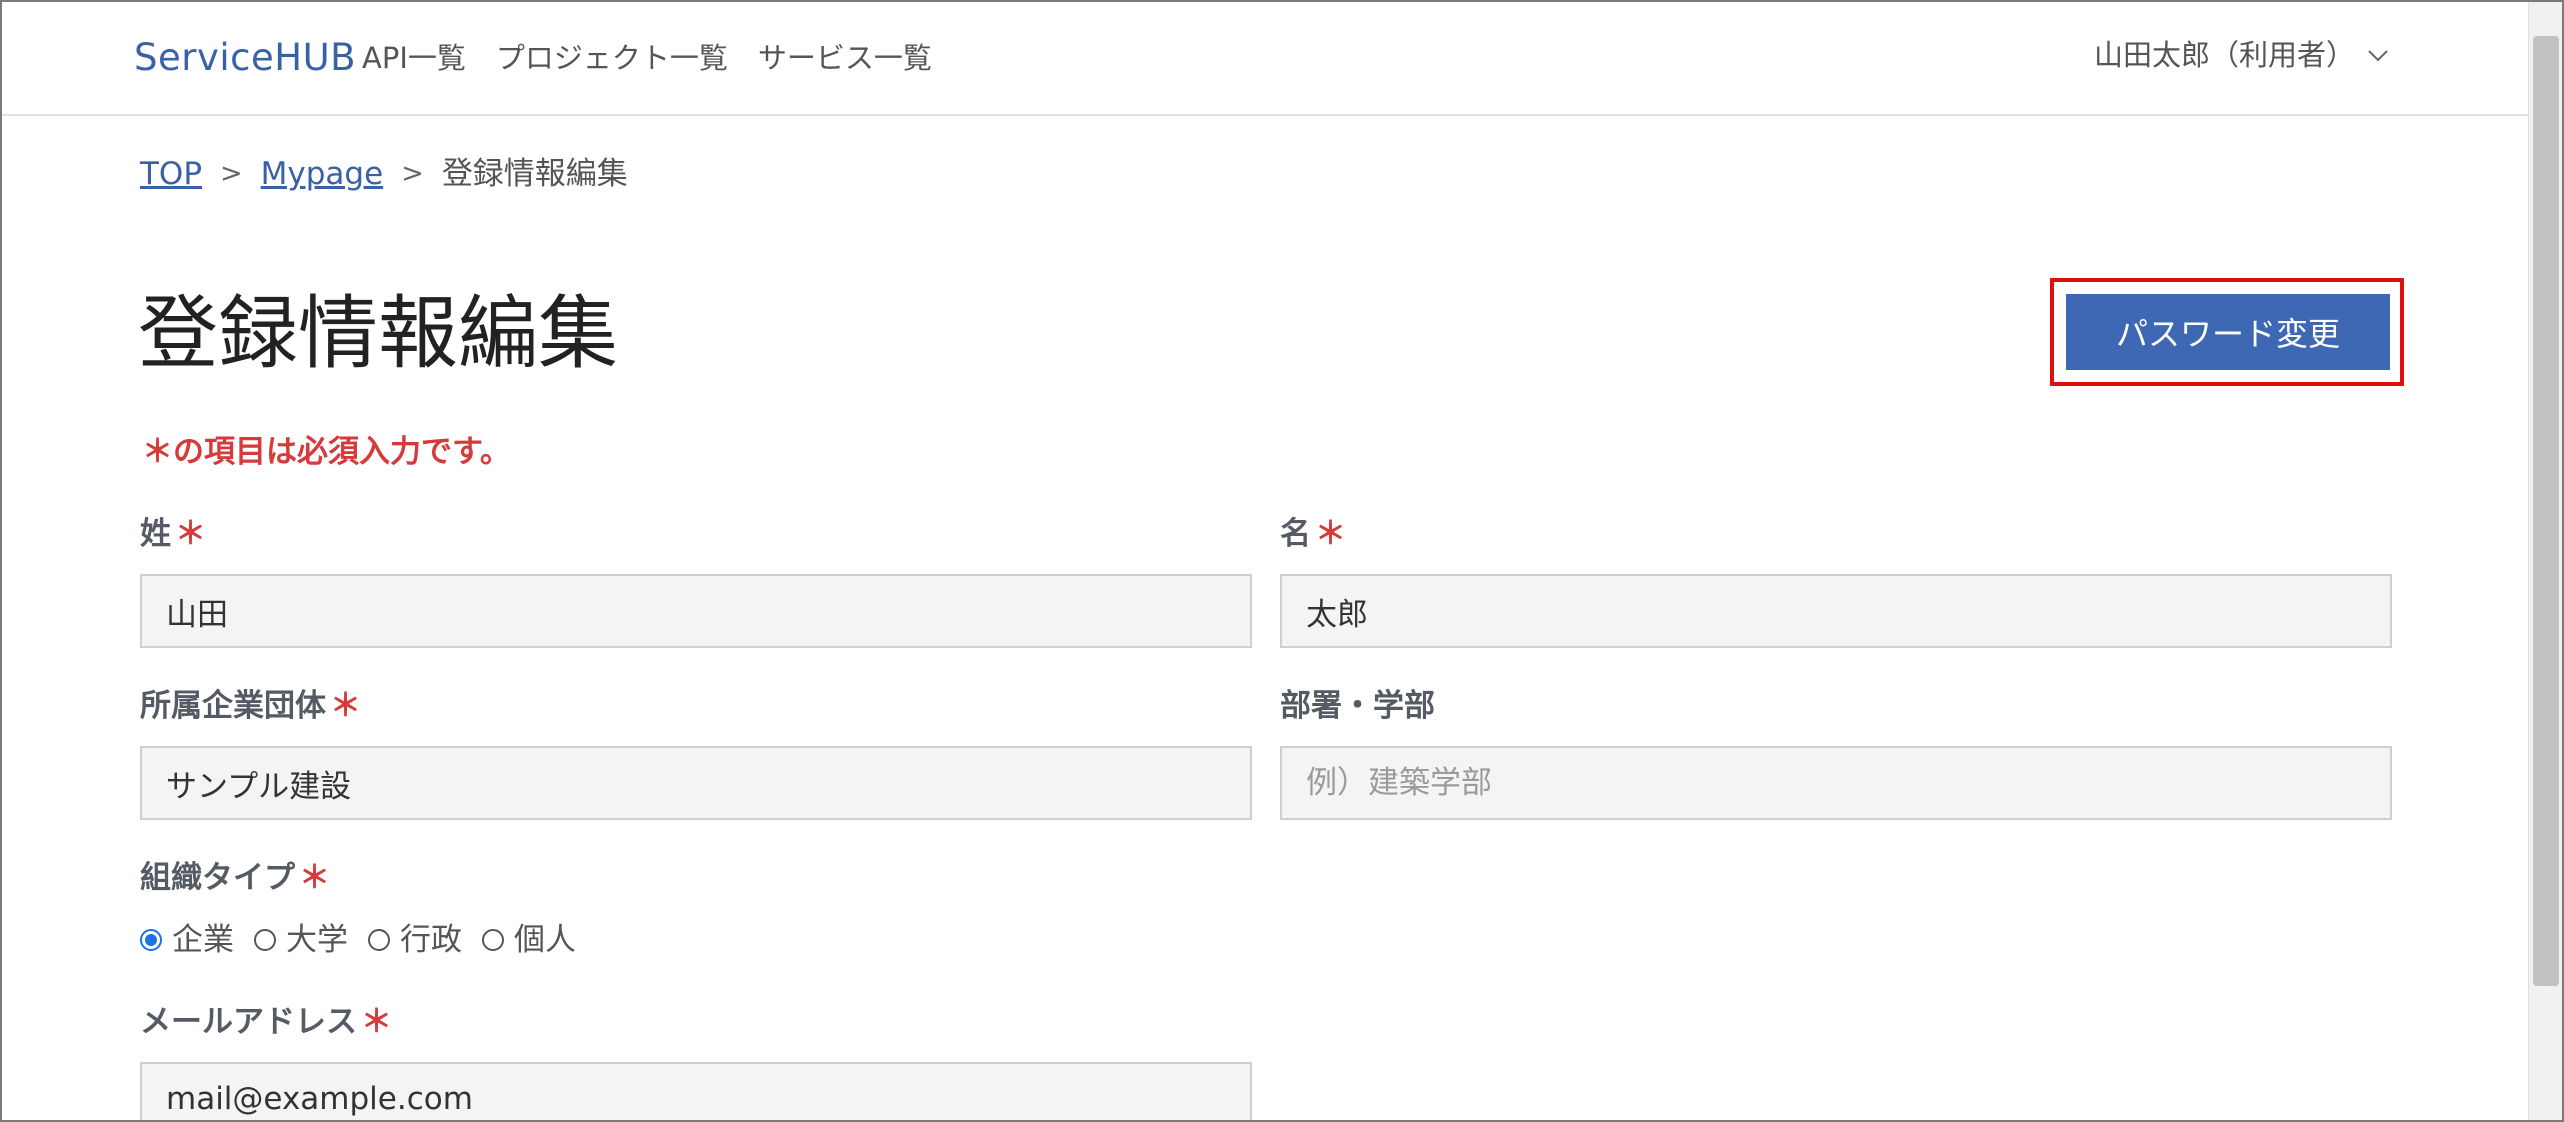 This screenshot has width=2564, height=1122. What do you see at coordinates (534, 174) in the screenshot?
I see `breadcrumb-current: 登録情報編集` at bounding box center [534, 174].